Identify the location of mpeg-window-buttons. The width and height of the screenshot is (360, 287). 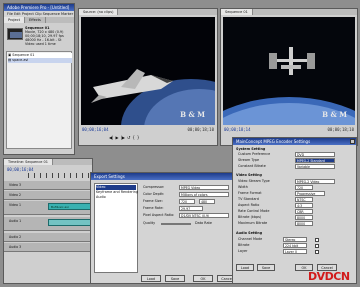
(352, 141).